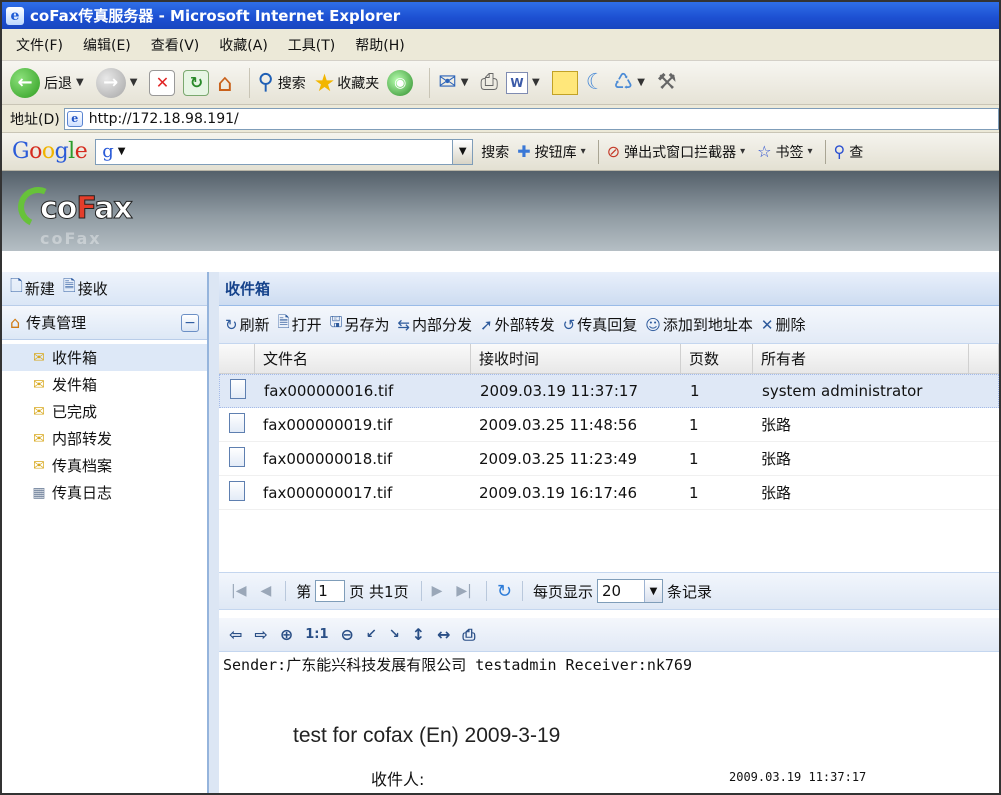 The height and width of the screenshot is (795, 1001). I want to click on stop-button: ✕, so click(162, 82).